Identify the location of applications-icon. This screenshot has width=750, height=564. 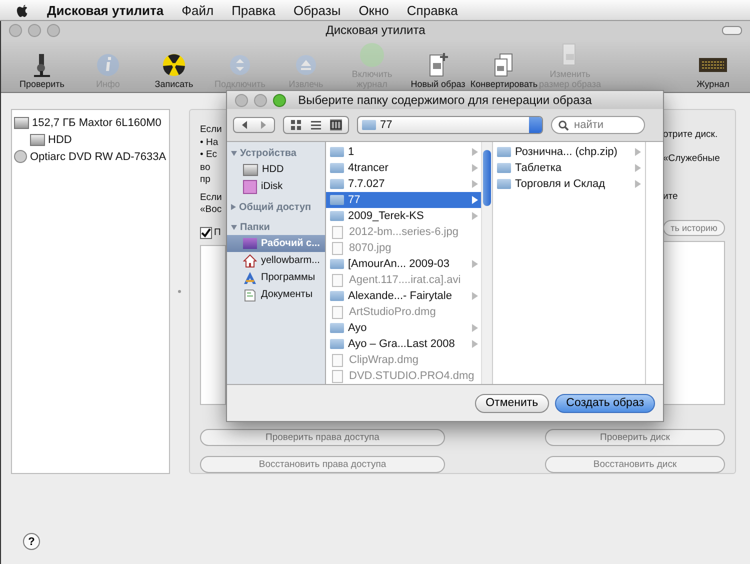
(250, 277).